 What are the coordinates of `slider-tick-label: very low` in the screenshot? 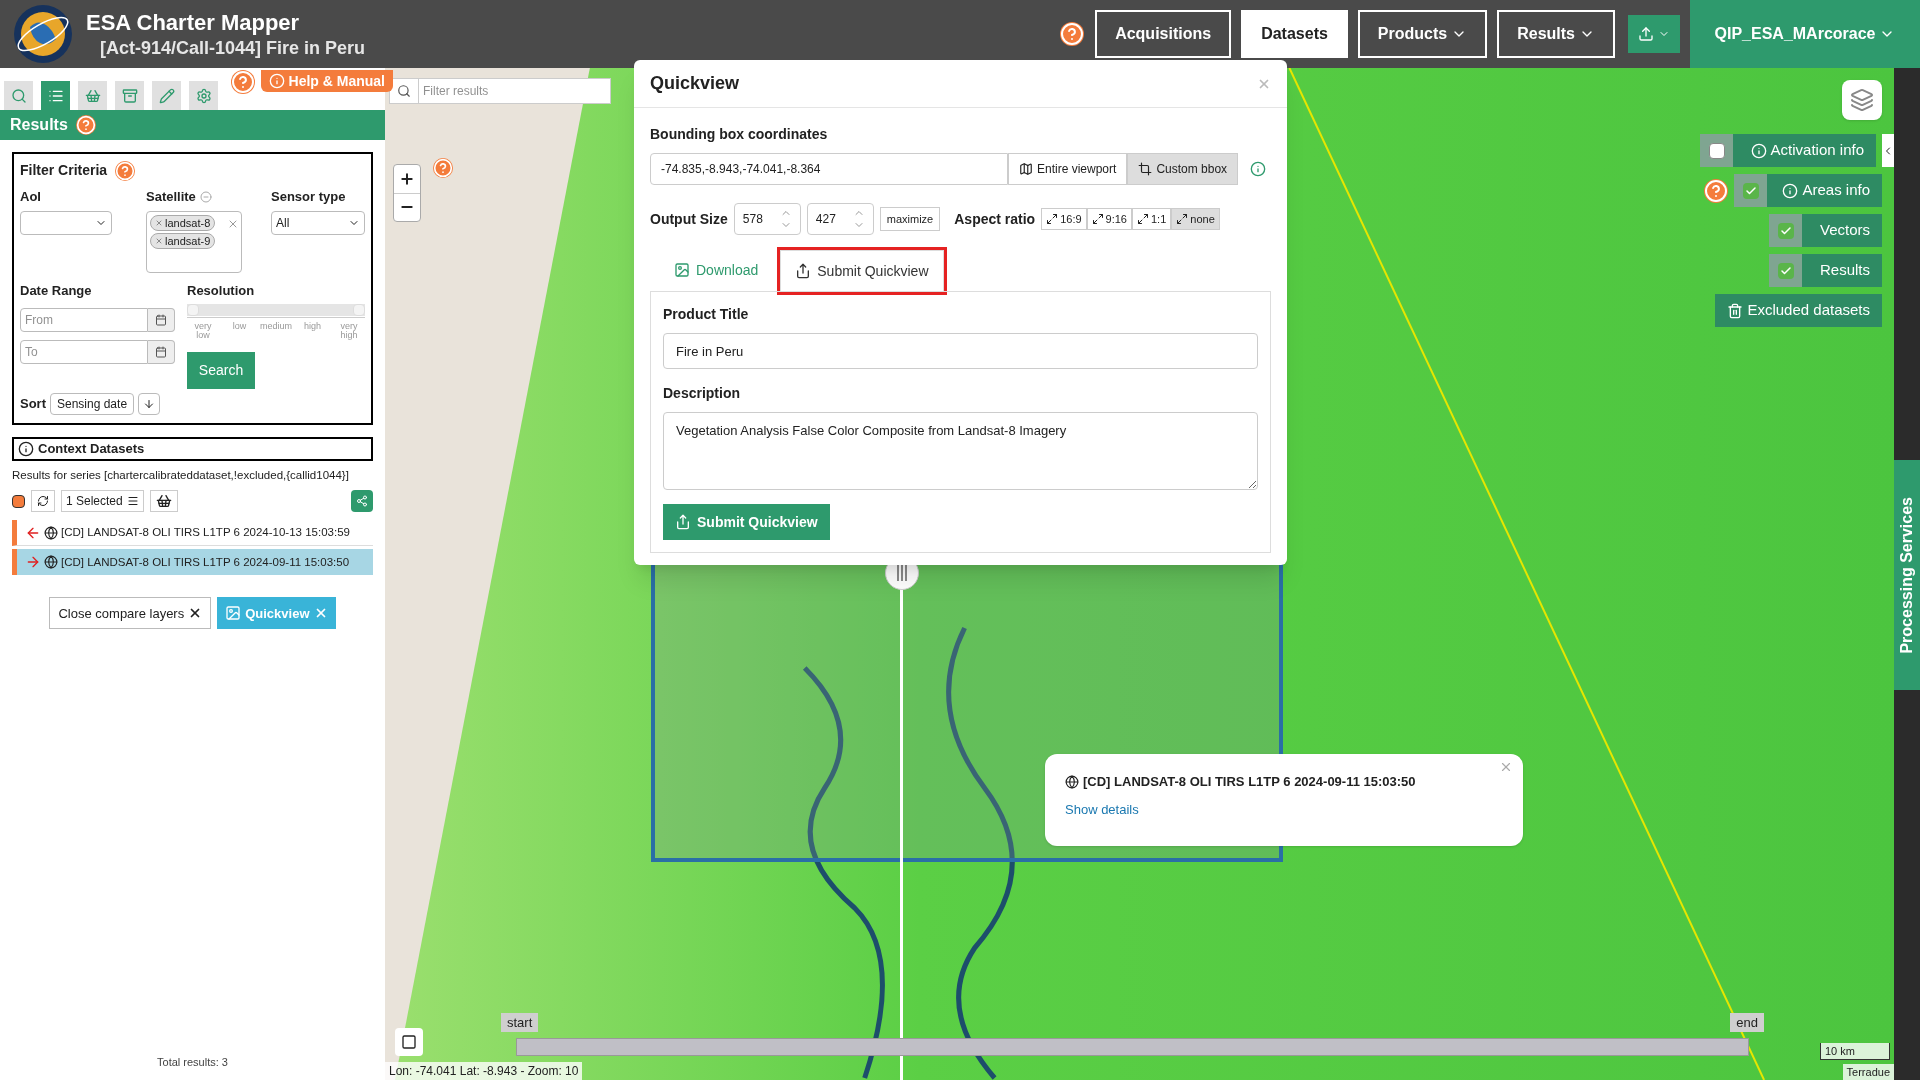 It's located at (203, 331).